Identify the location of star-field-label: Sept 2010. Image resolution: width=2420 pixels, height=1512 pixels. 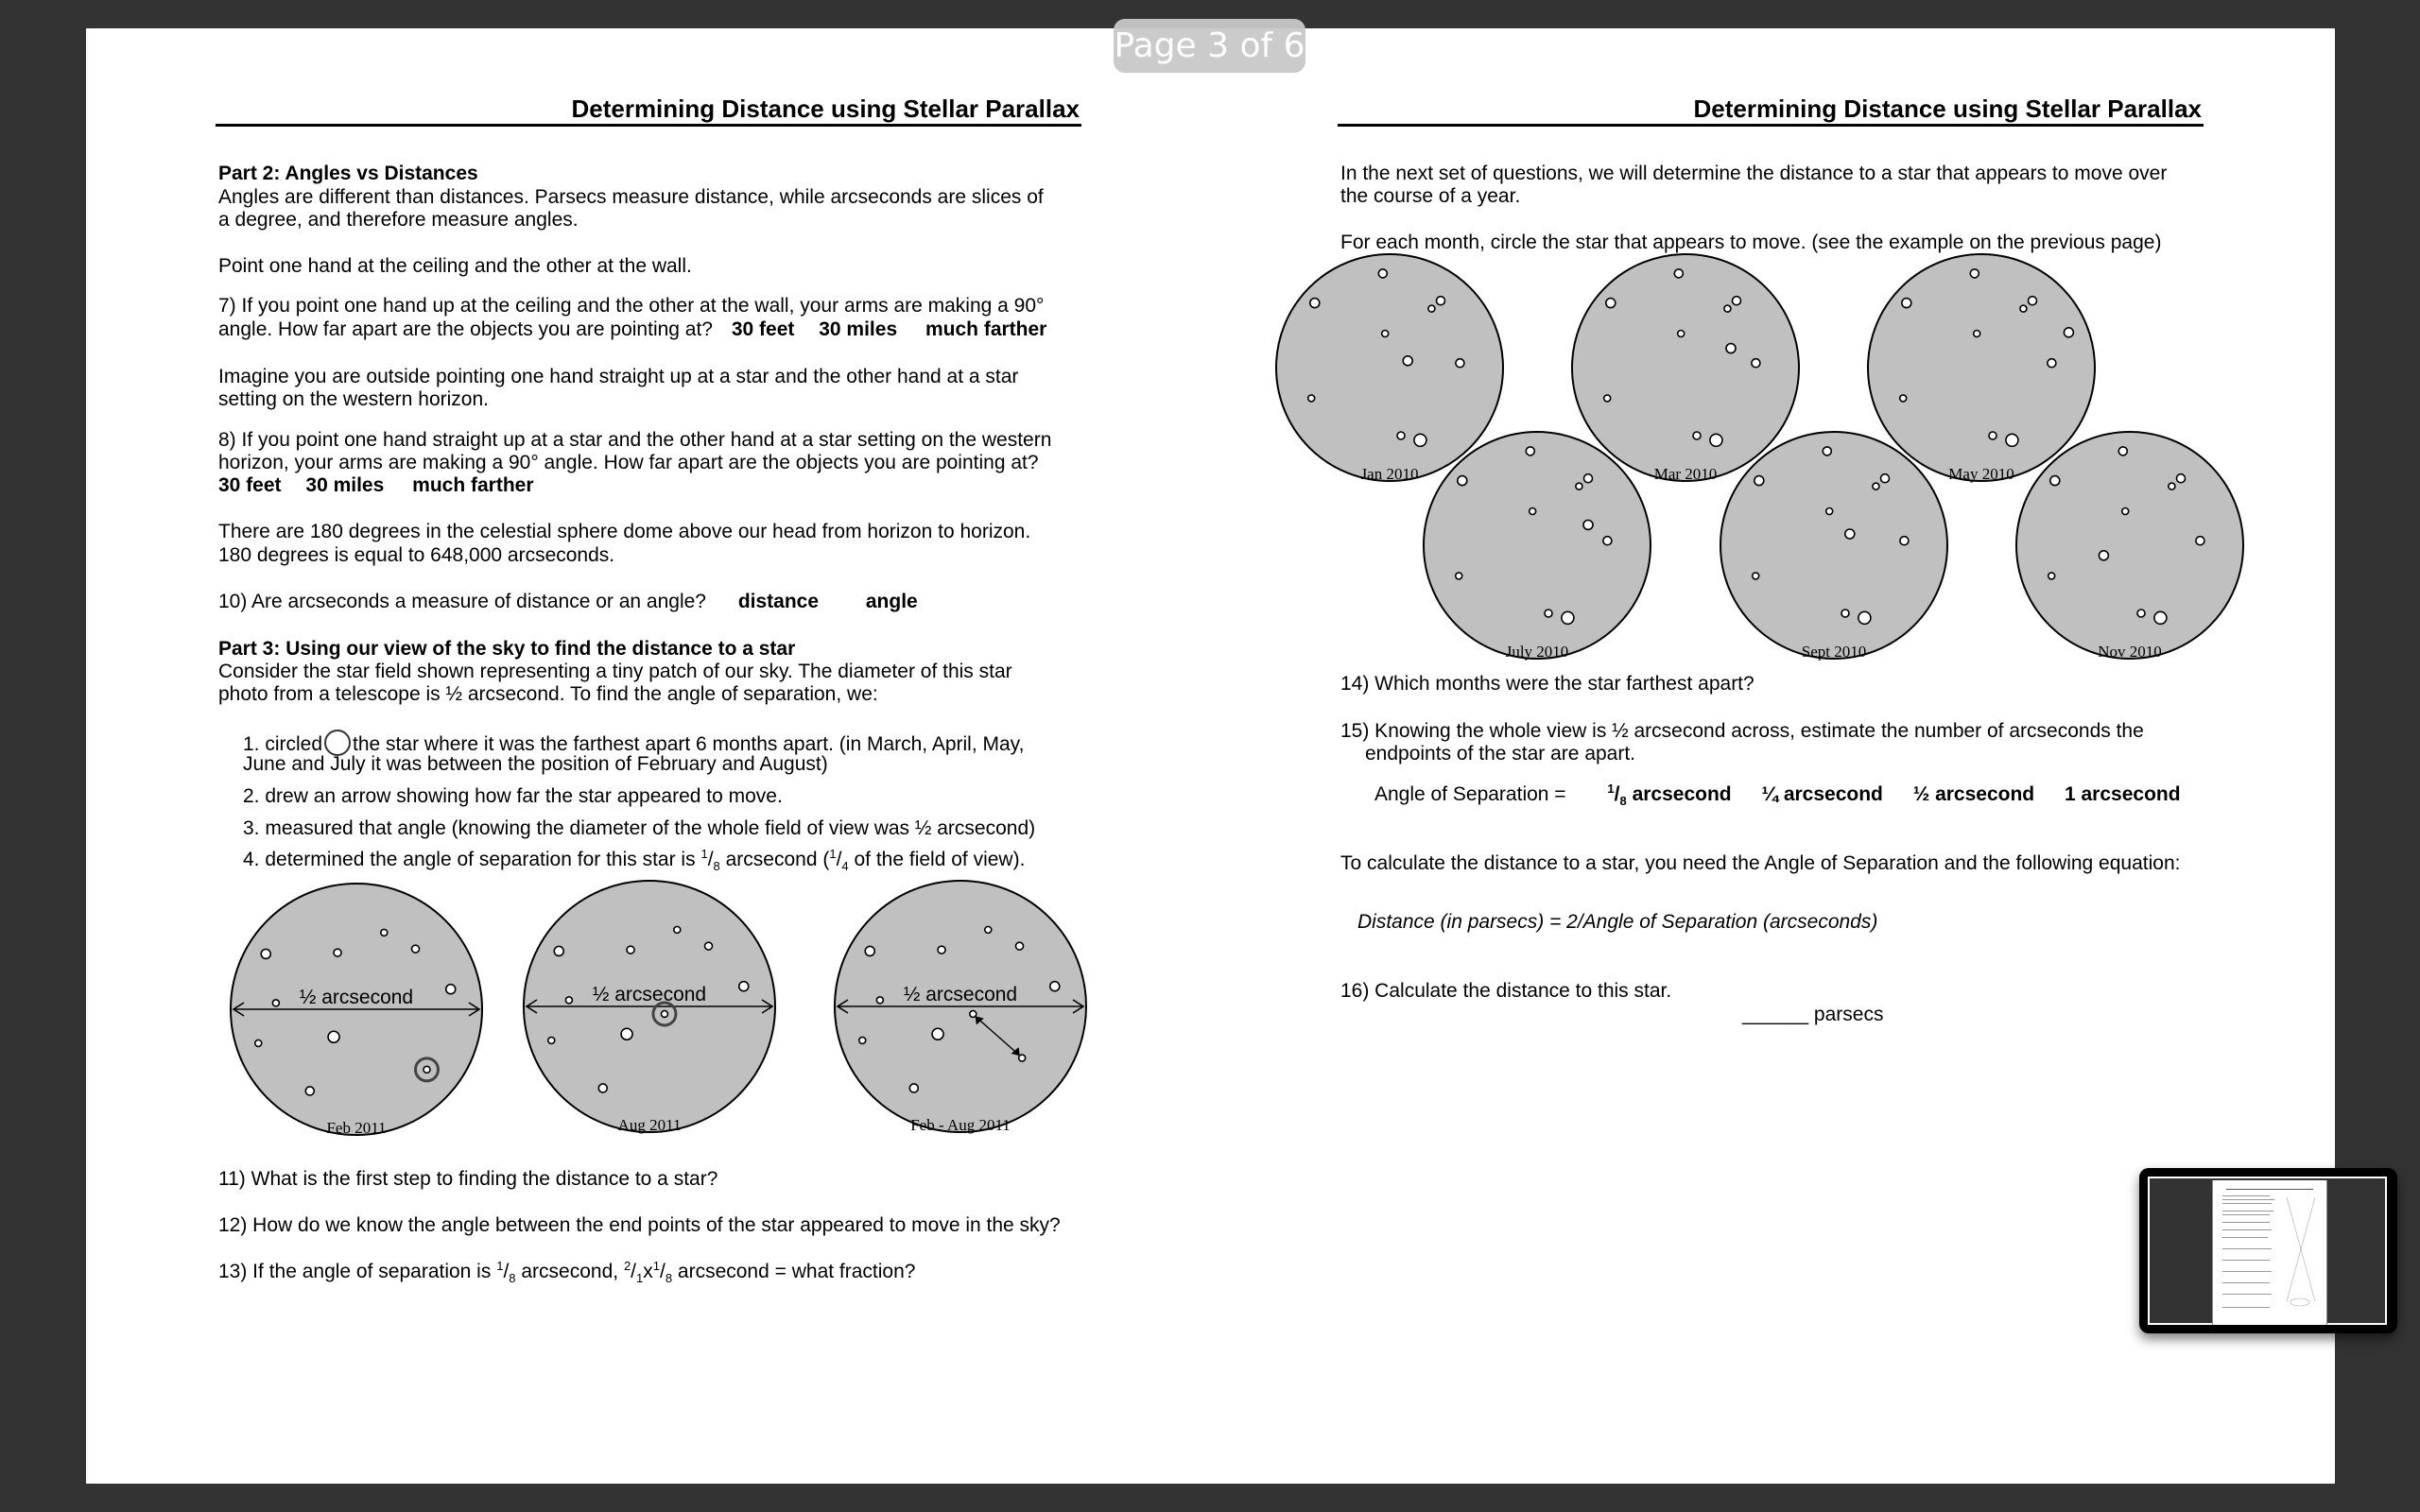
(1834, 652).